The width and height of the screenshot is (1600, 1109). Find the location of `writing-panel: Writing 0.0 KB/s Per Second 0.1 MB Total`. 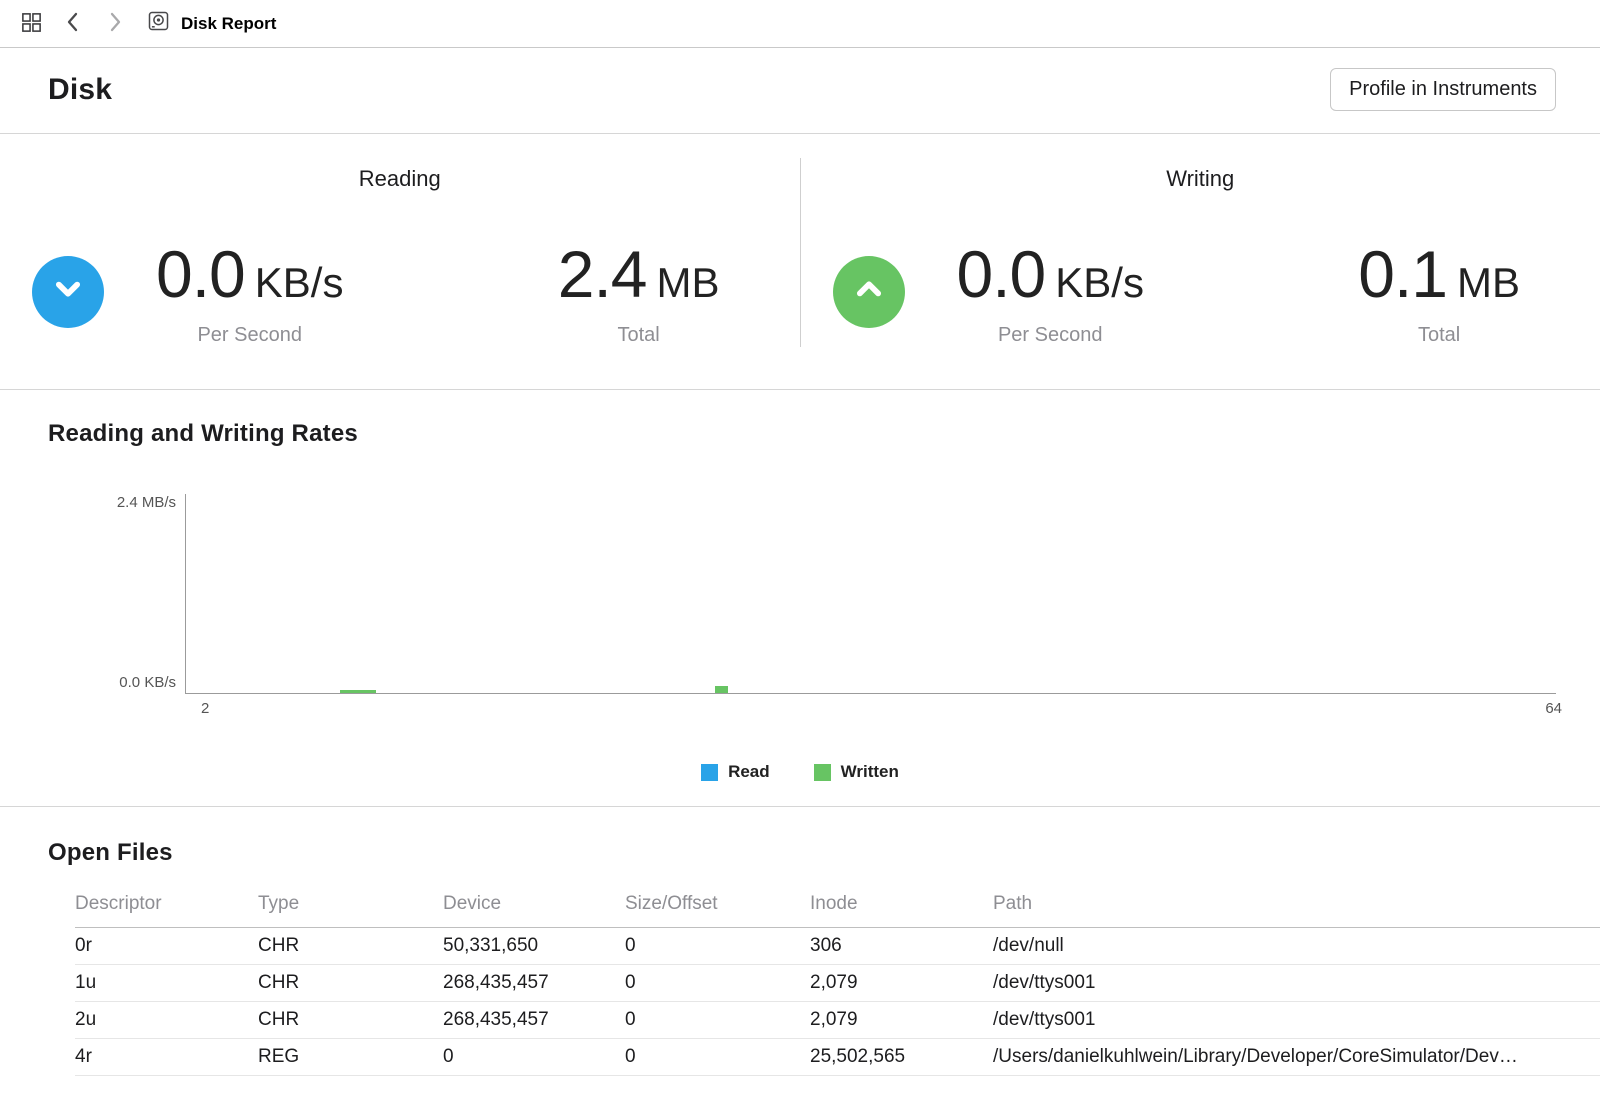

writing-panel: Writing 0.0 KB/s Per Second 0.1 MB Total is located at coordinates (1199, 252).